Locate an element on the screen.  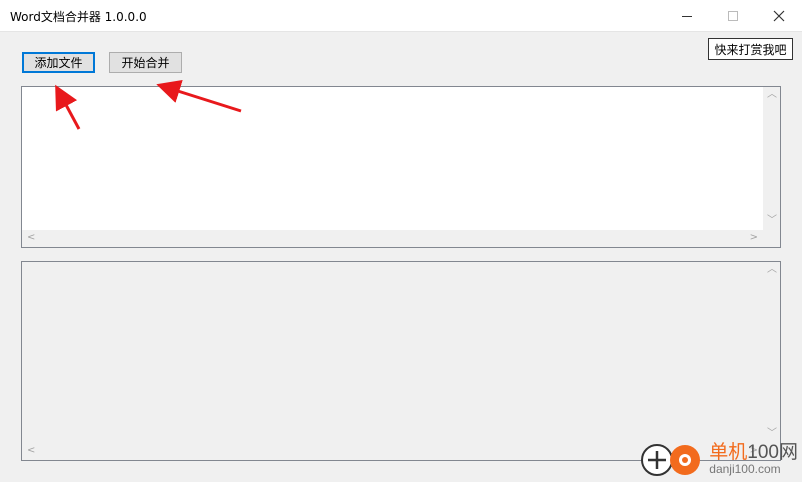
file-list-vertical-scrollbar: ︿ ﹀ is located at coordinates (771, 158).